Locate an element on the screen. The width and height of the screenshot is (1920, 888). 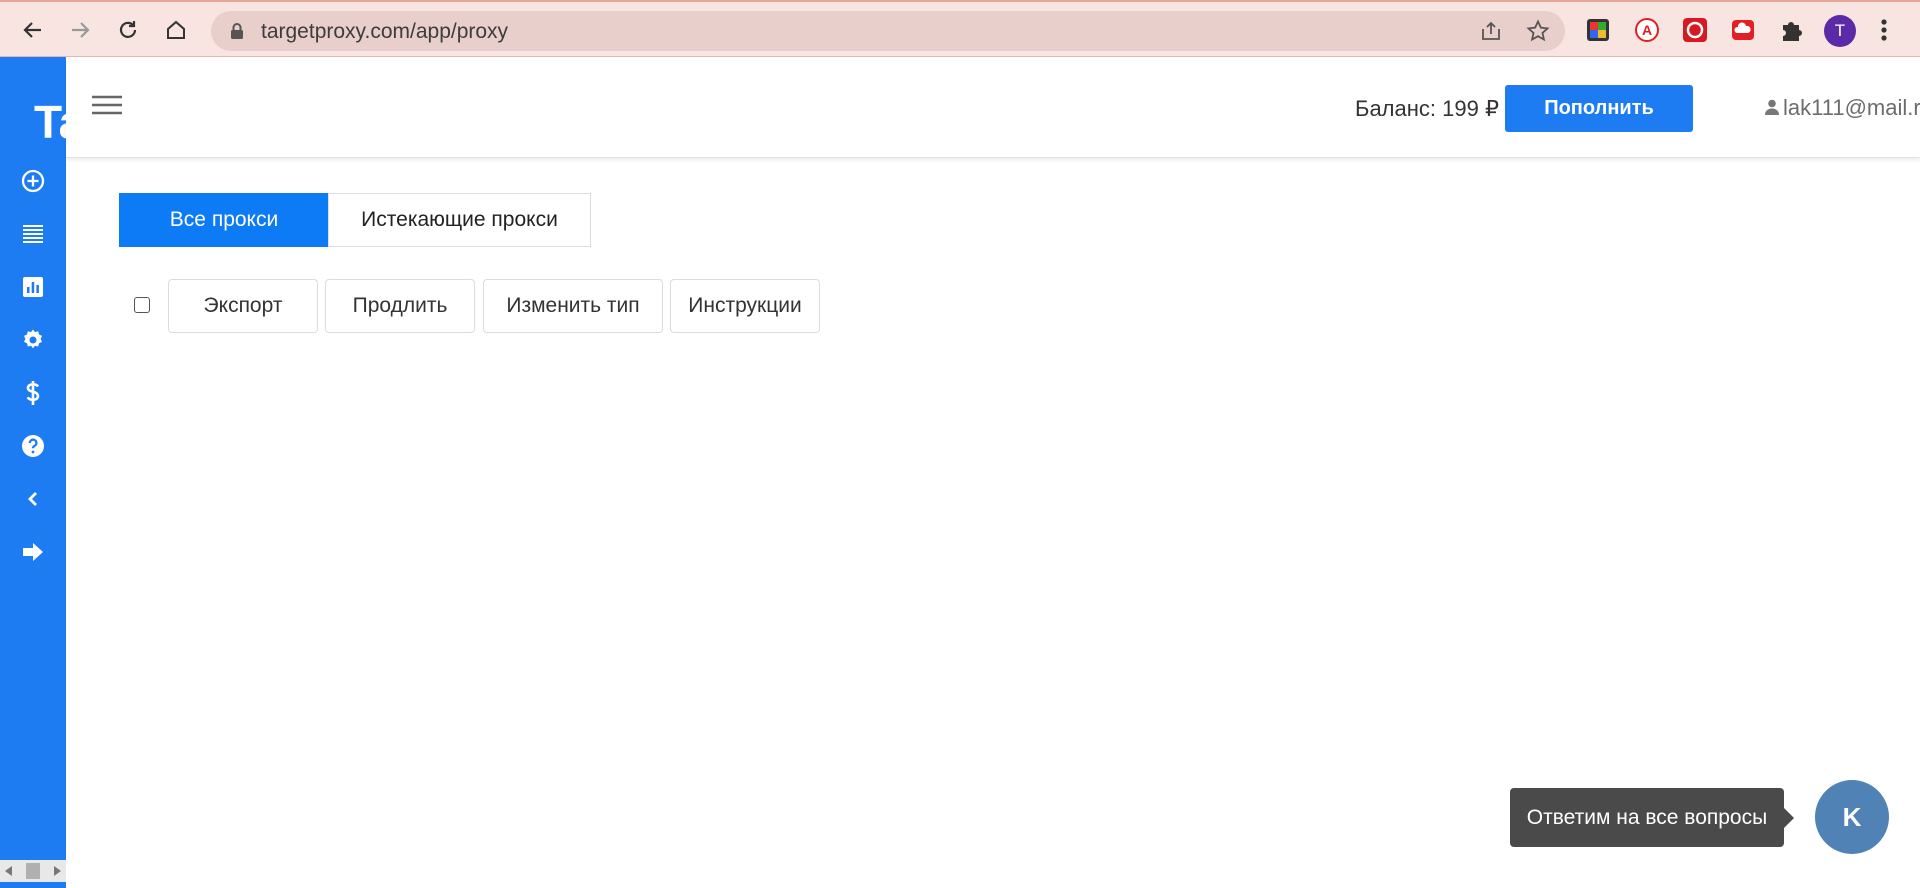
vk-chat-button: K is located at coordinates (1852, 817).